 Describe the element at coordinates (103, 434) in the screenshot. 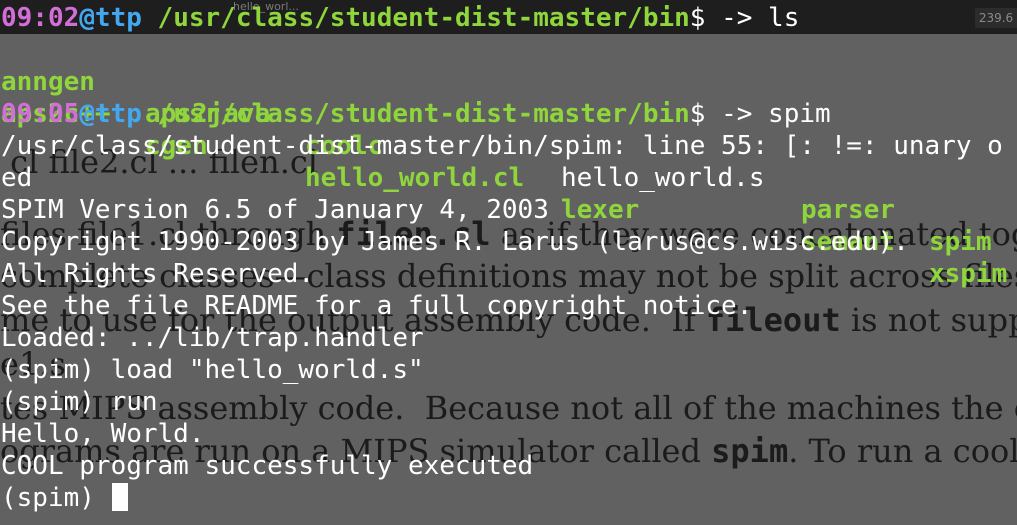

I see `output-line: Hello, World.` at that location.